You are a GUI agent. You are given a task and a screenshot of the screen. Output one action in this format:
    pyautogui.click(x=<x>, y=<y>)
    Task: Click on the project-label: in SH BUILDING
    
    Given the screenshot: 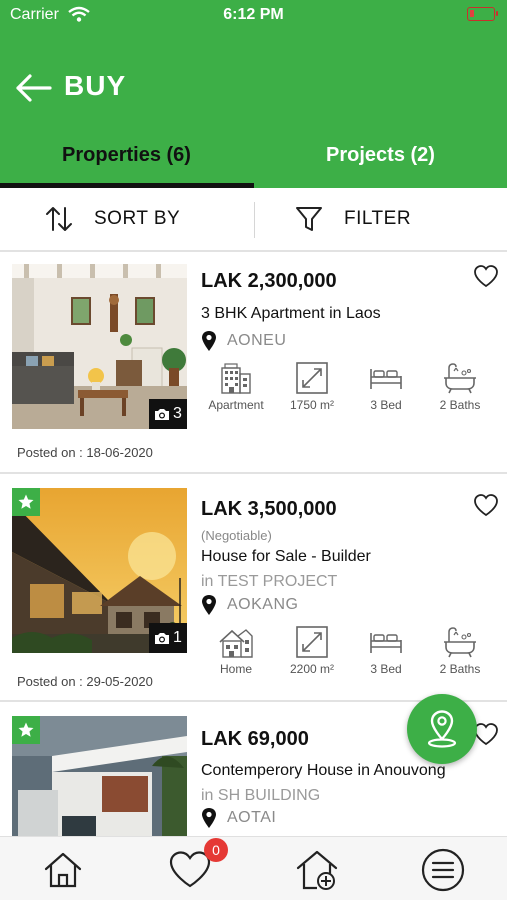 What is the action you would take?
    pyautogui.click(x=260, y=796)
    